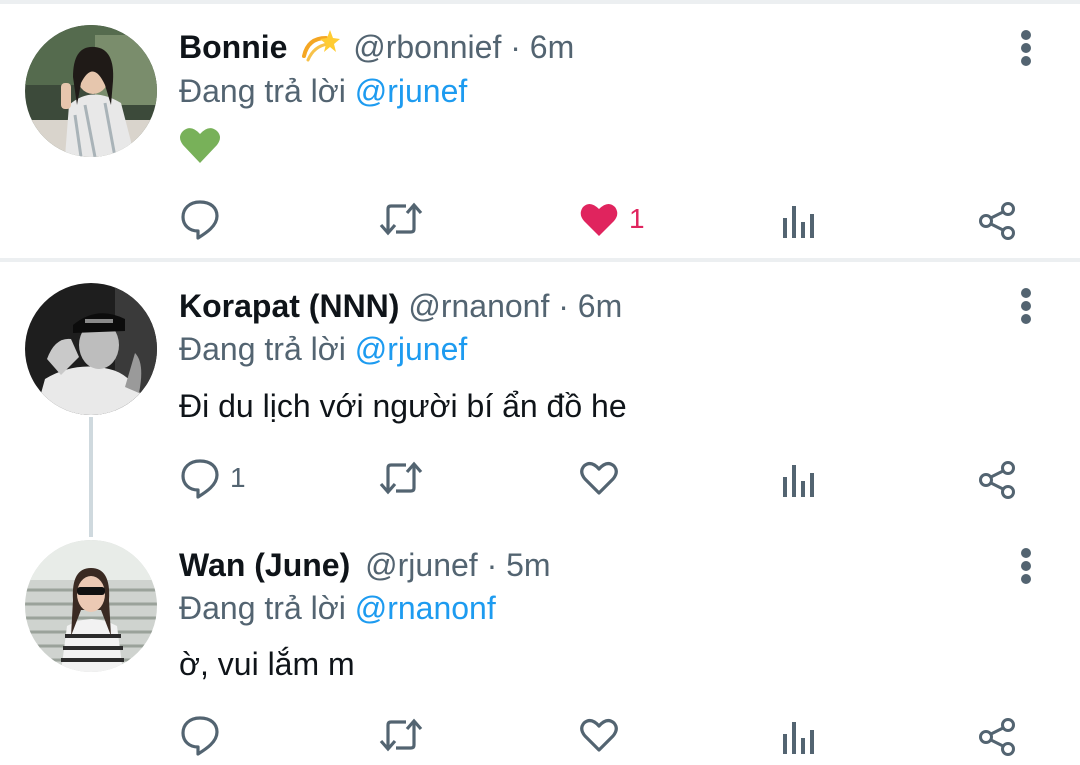 The image size is (1080, 765). What do you see at coordinates (238, 477) in the screenshot?
I see `reply-count: 1` at bounding box center [238, 477].